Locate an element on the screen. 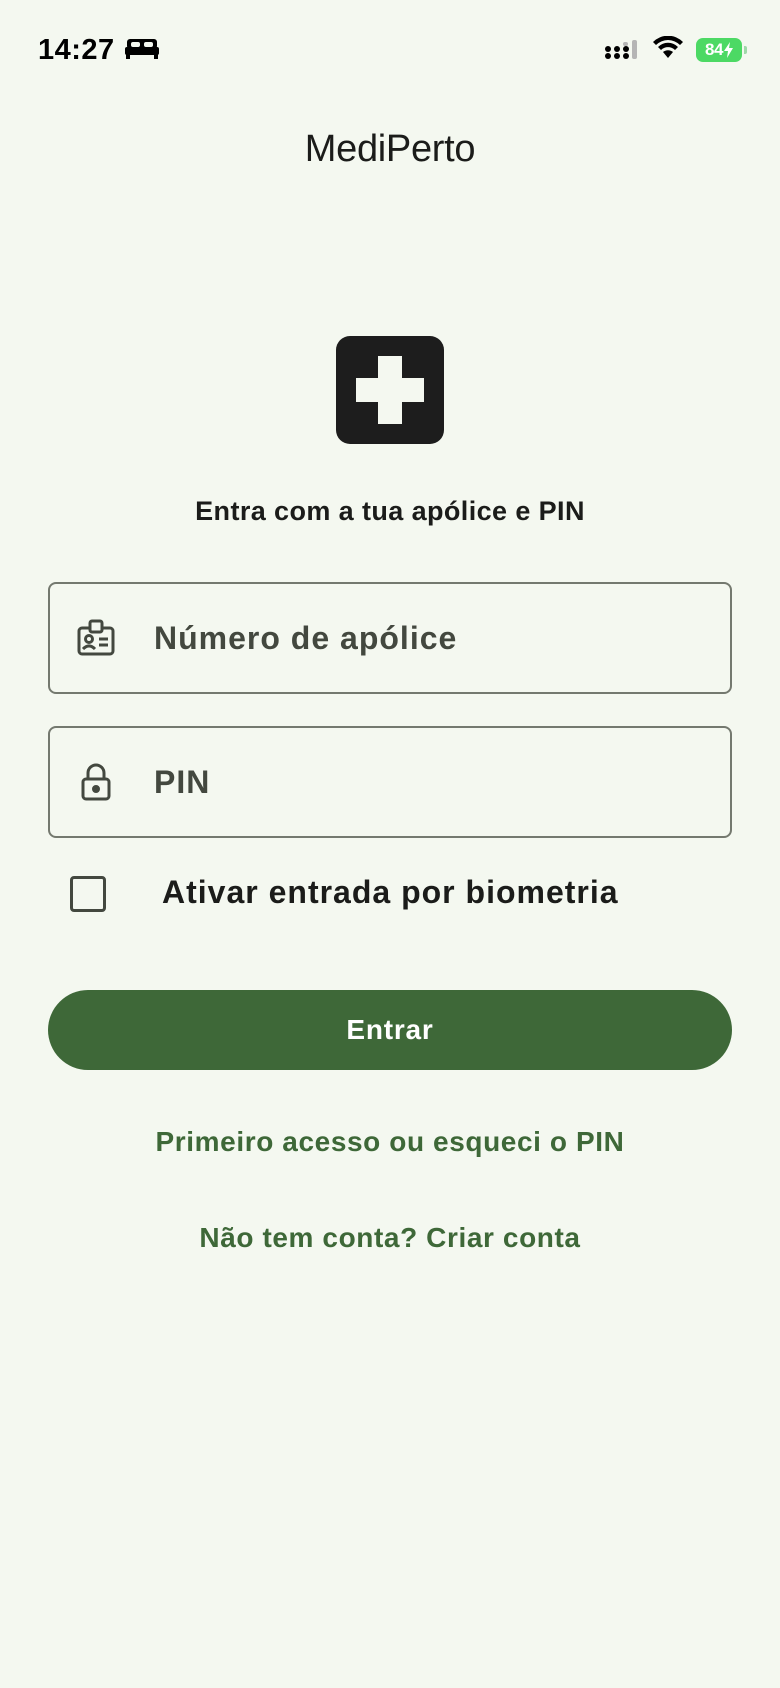 This screenshot has height=1688, width=780. status-right: 84 is located at coordinates (675, 50).